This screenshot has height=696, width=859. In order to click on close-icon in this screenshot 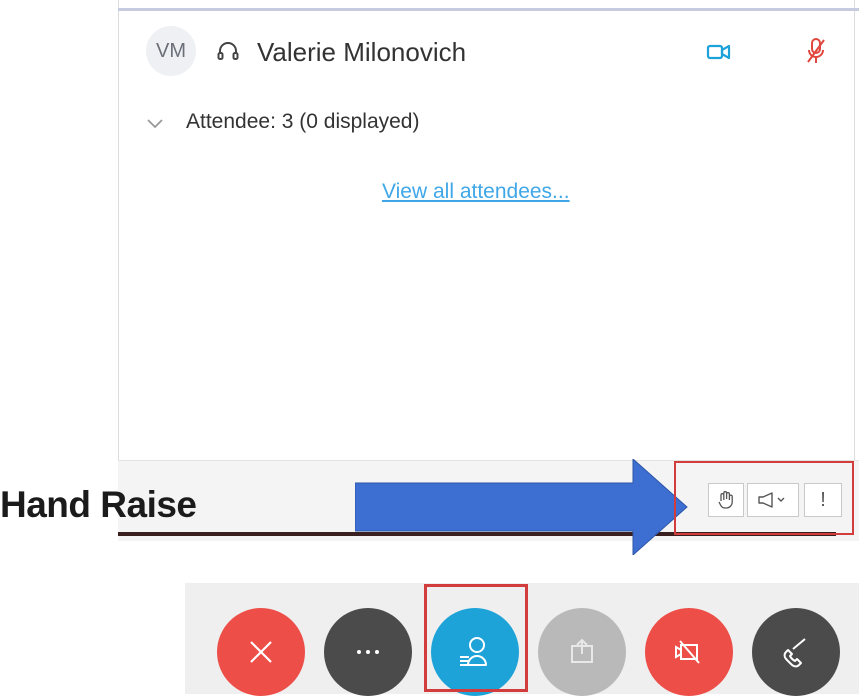, I will do `click(261, 652)`.